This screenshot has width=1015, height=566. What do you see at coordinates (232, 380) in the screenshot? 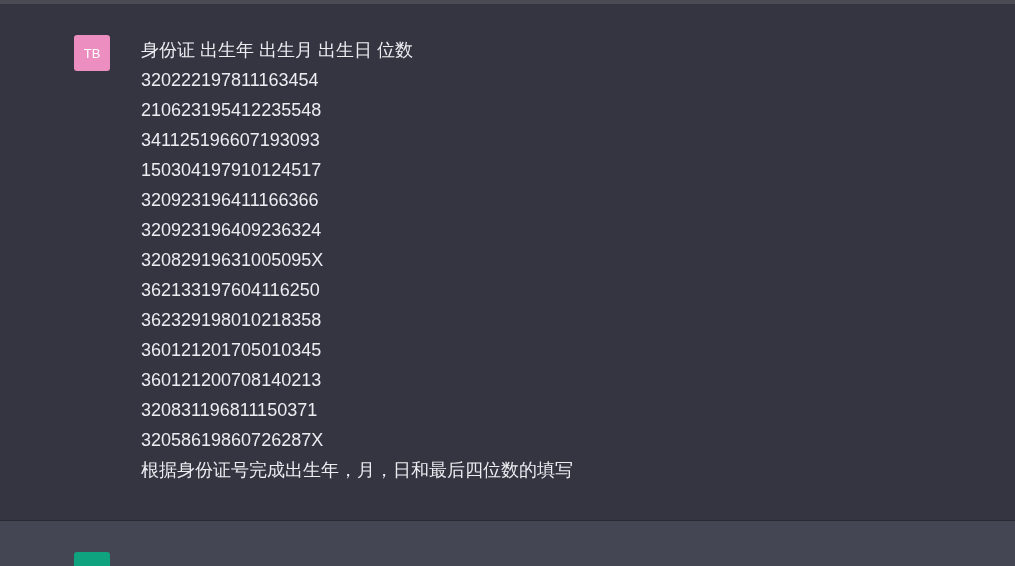
I see `message-text: 360121200708140213` at bounding box center [232, 380].